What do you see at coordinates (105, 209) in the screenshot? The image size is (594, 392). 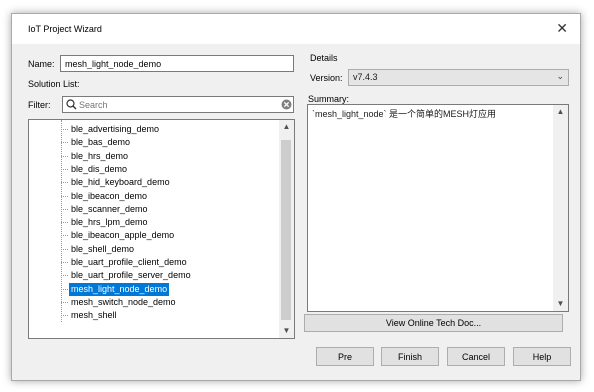 I see `list-item: ble_scanner_demo` at bounding box center [105, 209].